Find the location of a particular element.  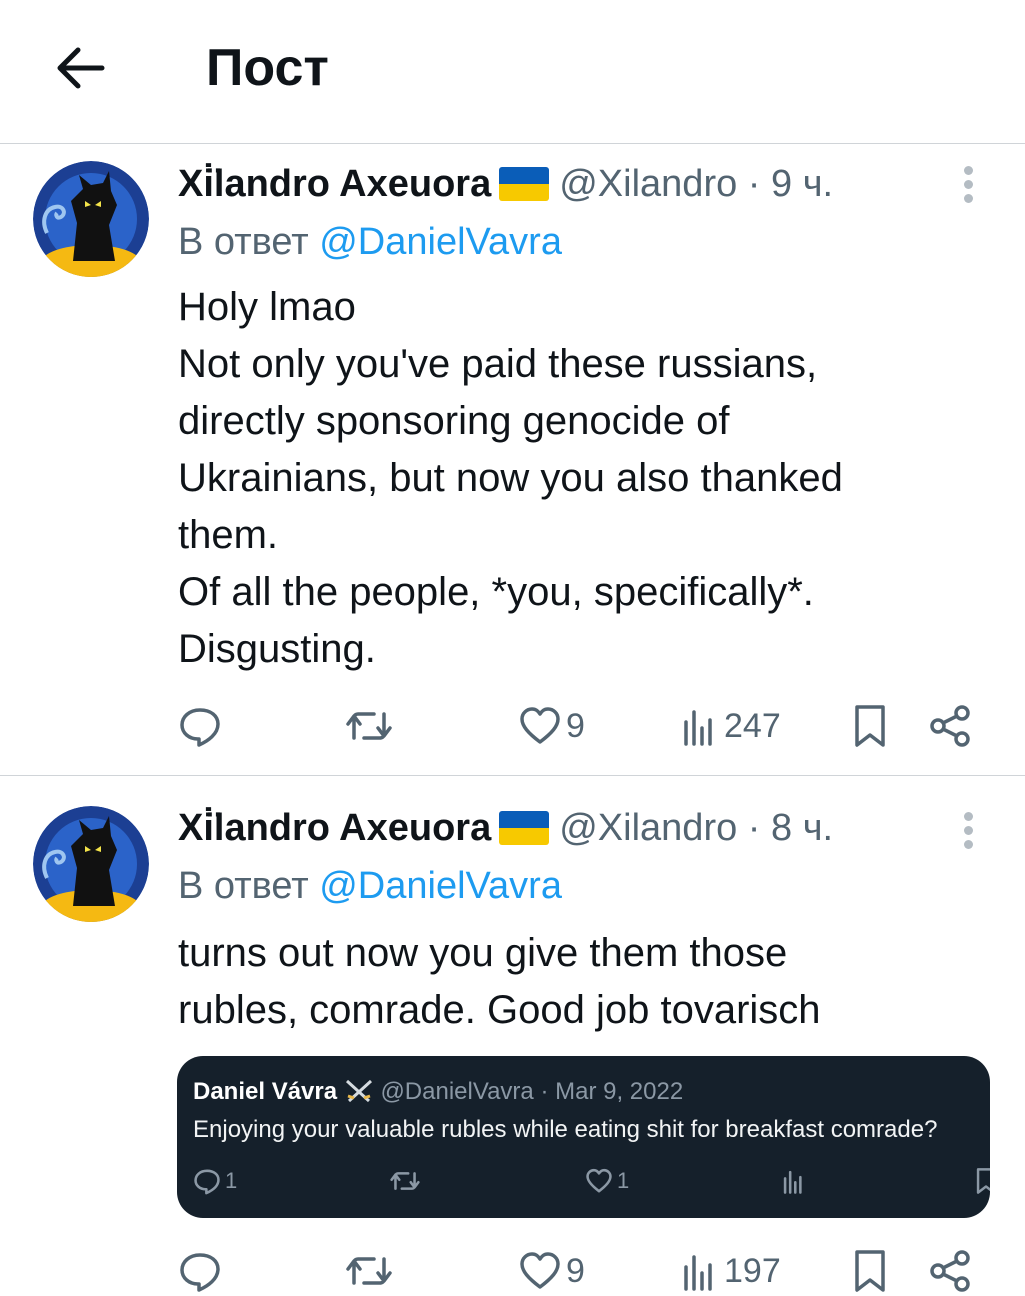

text-line: Not only you've paid these russians, is located at coordinates (498, 364).